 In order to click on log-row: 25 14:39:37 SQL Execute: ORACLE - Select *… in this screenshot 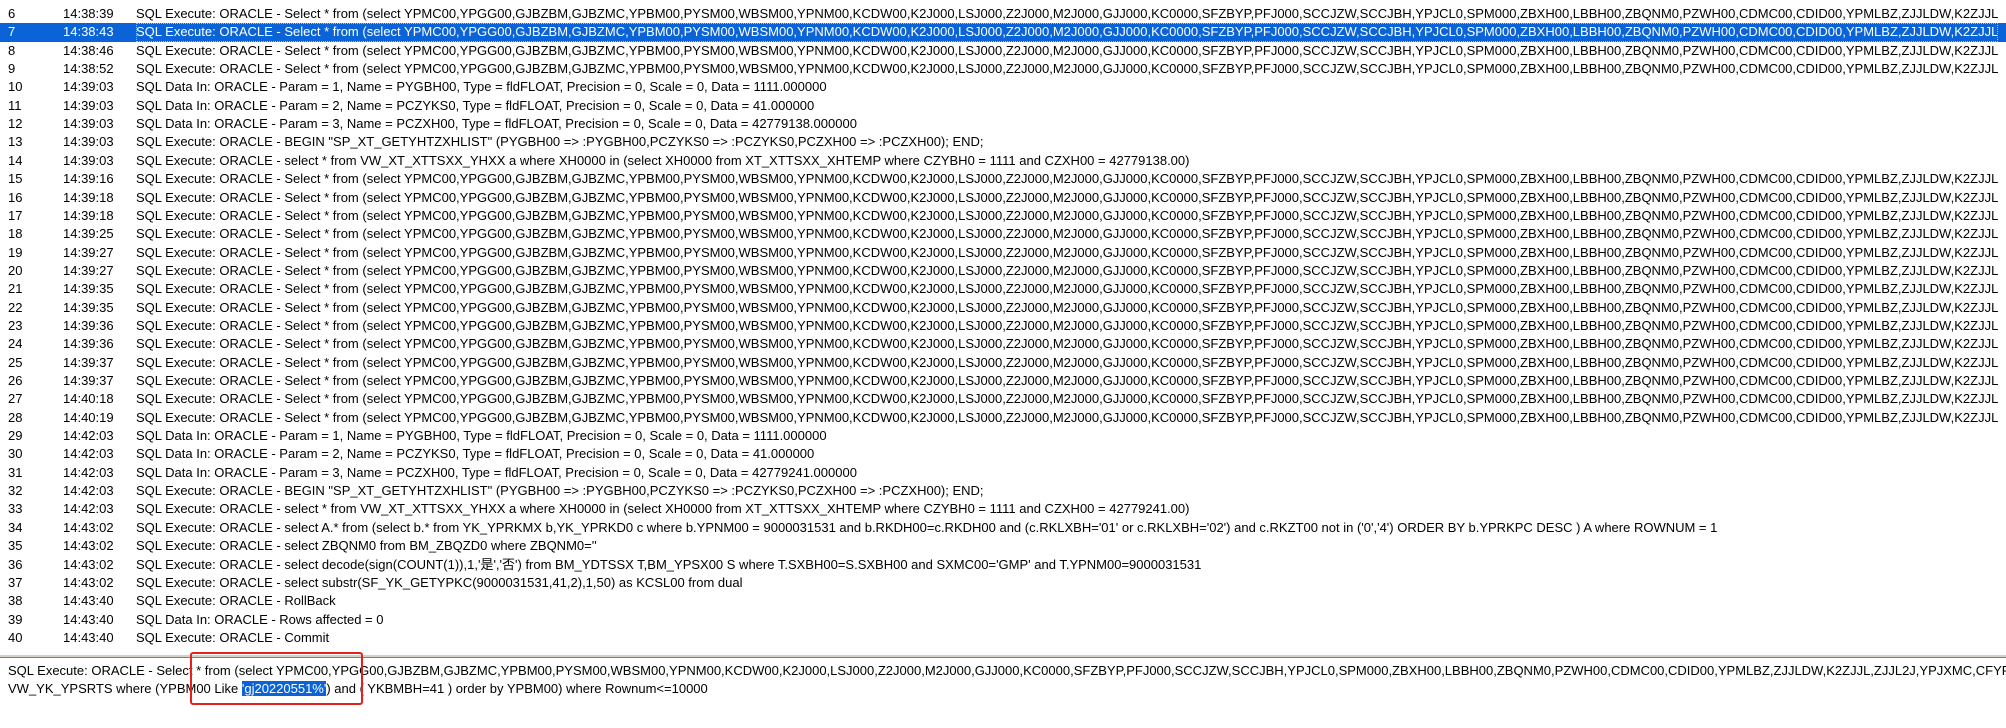, I will do `click(1003, 363)`.